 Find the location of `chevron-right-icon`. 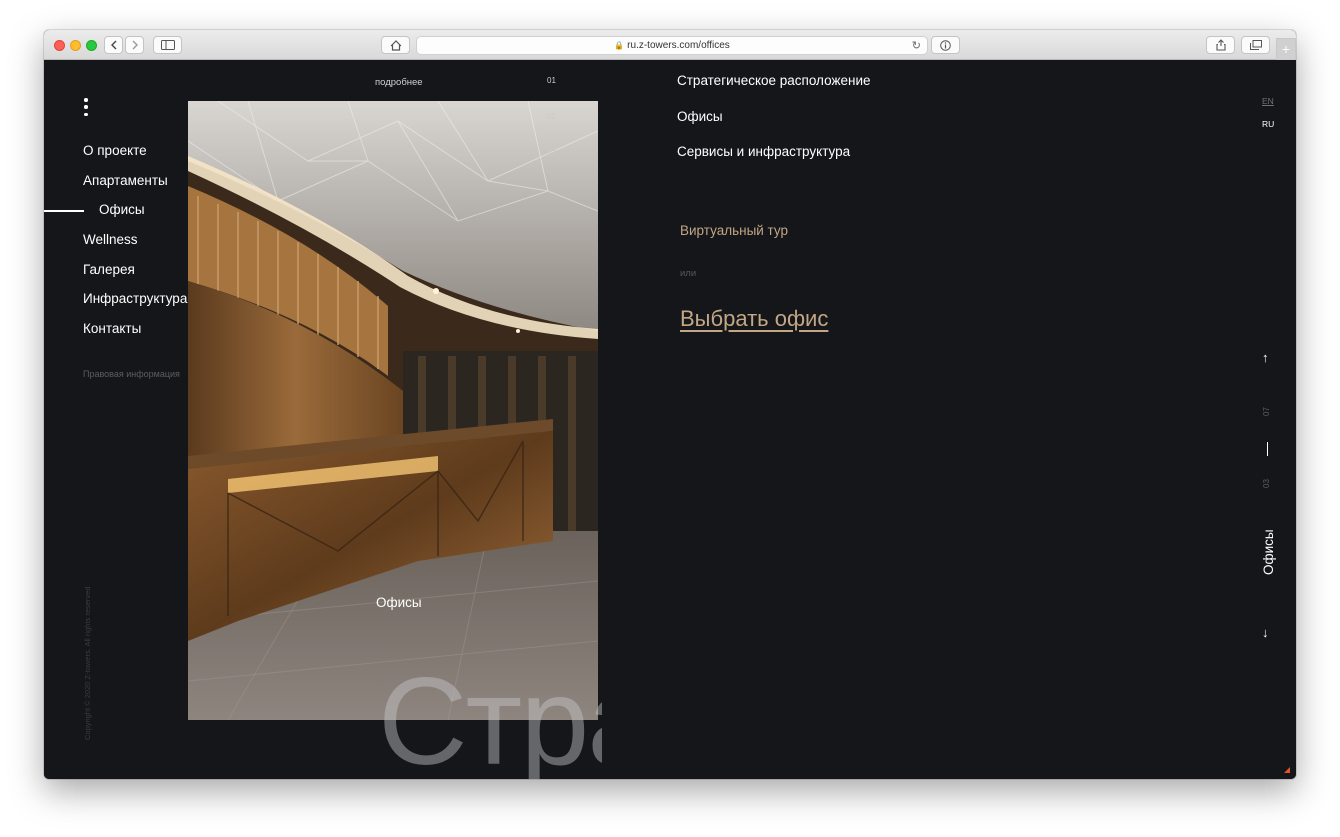

chevron-right-icon is located at coordinates (135, 45).